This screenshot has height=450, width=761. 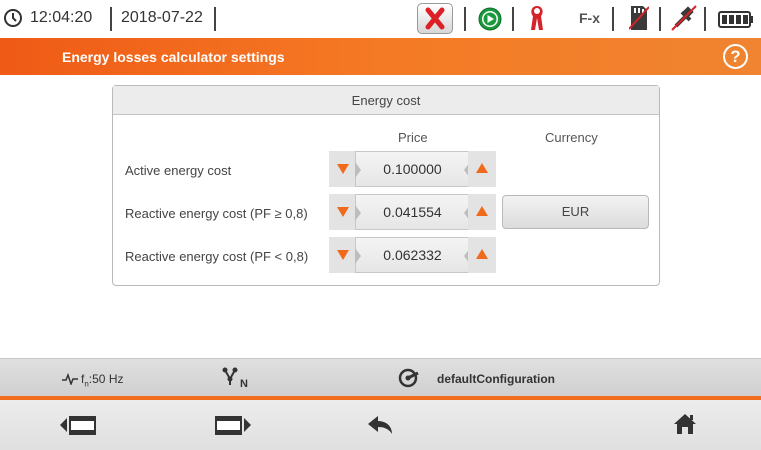 What do you see at coordinates (589, 18) in the screenshot?
I see `fx-indicator: F-x` at bounding box center [589, 18].